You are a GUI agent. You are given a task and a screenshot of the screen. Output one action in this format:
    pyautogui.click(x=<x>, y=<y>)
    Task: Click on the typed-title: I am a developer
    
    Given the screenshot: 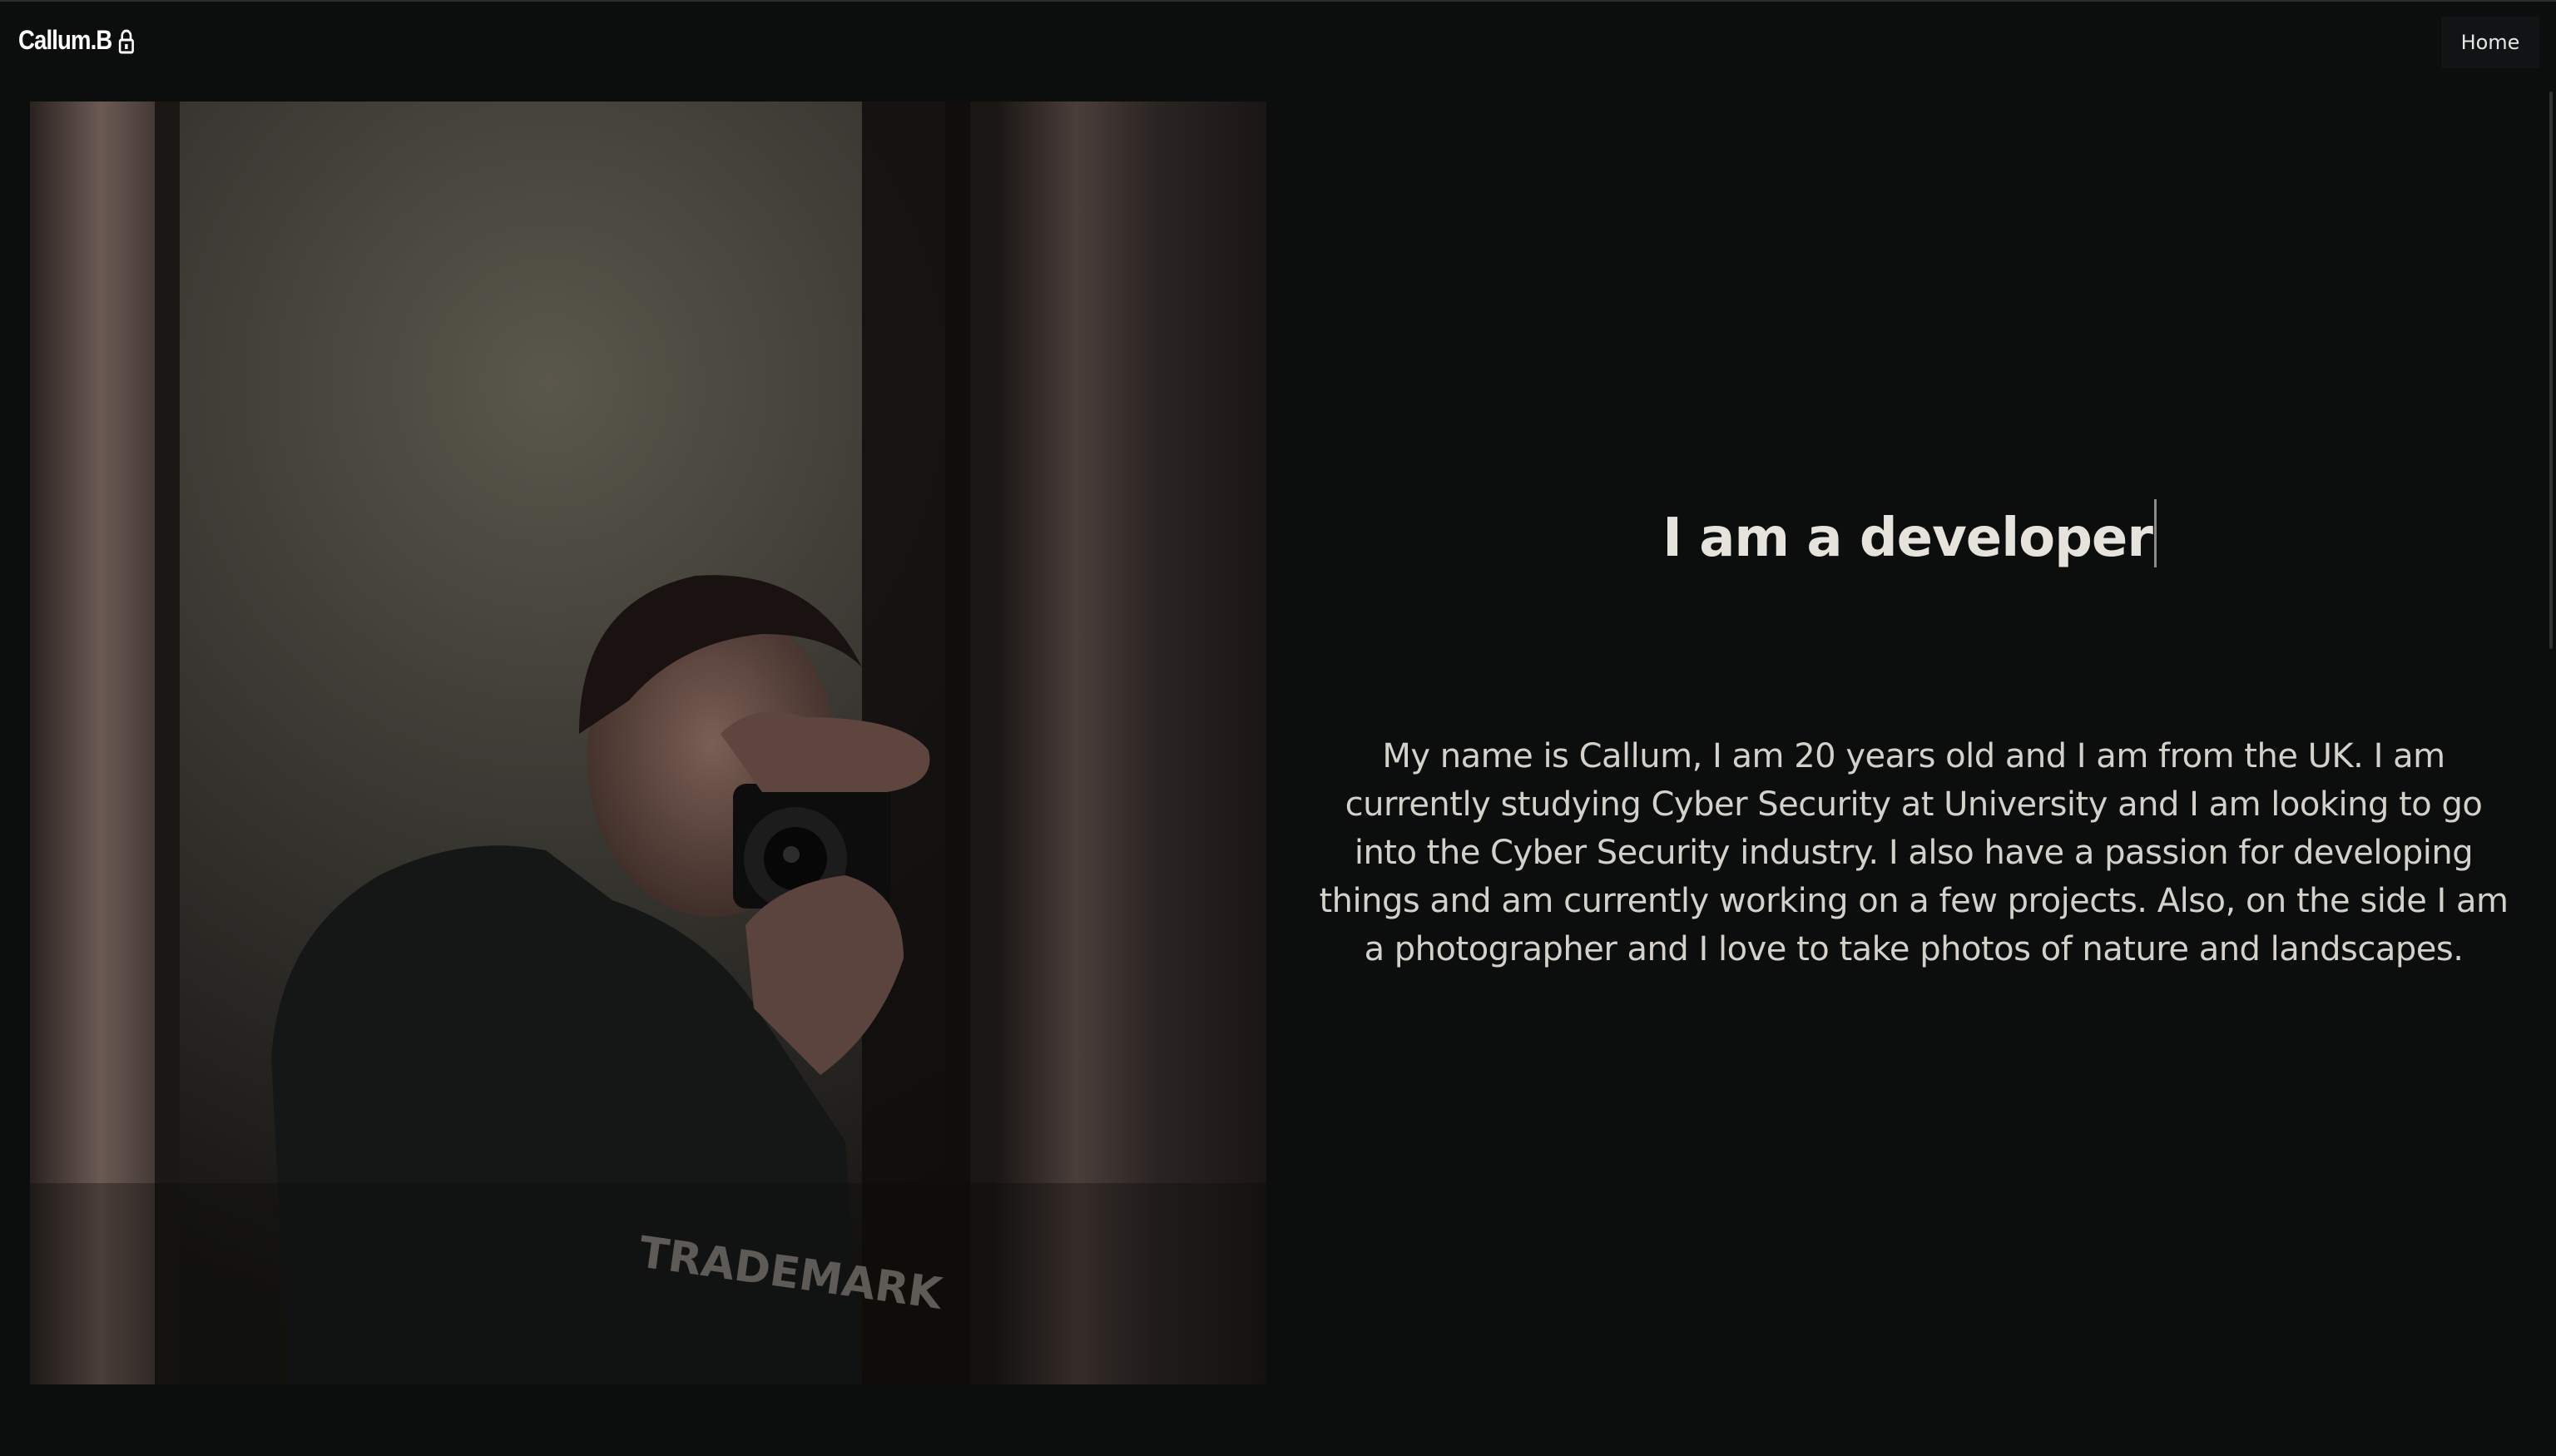 What is the action you would take?
    pyautogui.click(x=1907, y=538)
    